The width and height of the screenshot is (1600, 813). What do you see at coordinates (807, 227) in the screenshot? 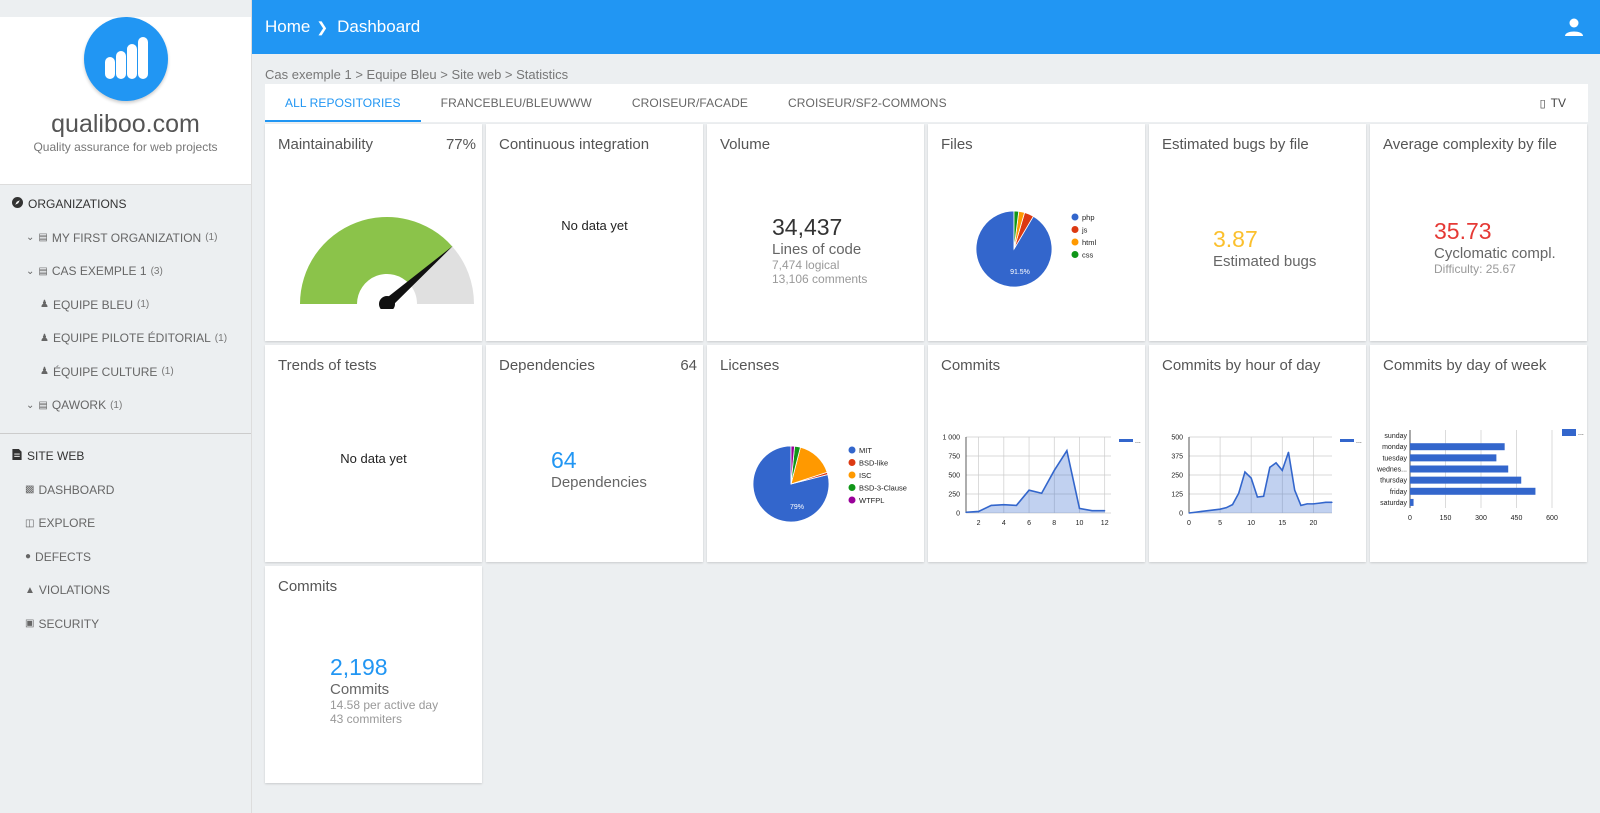
I see `volume-number: 34,437` at bounding box center [807, 227].